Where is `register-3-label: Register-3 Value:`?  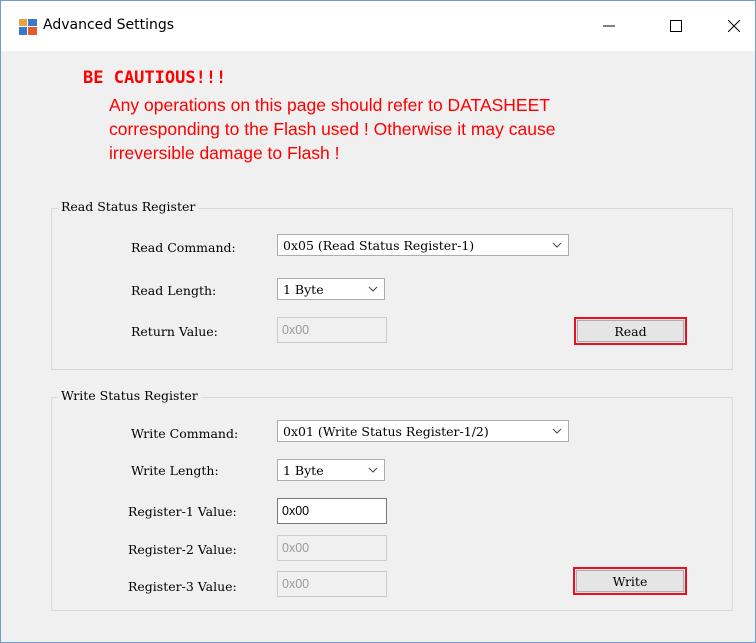
register-3-label: Register-3 Value: is located at coordinates (182, 586).